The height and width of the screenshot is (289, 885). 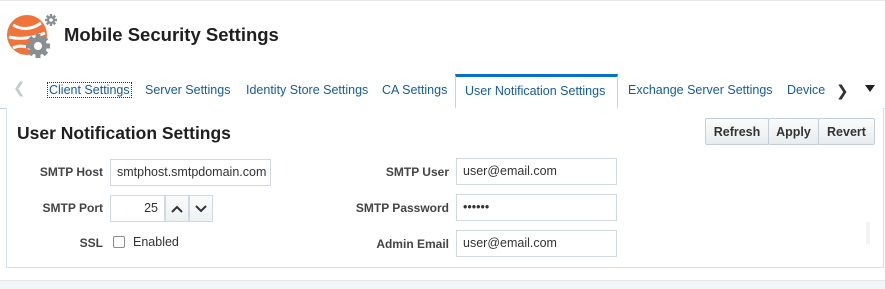 I want to click on active-tab-gap, so click(x=536, y=108).